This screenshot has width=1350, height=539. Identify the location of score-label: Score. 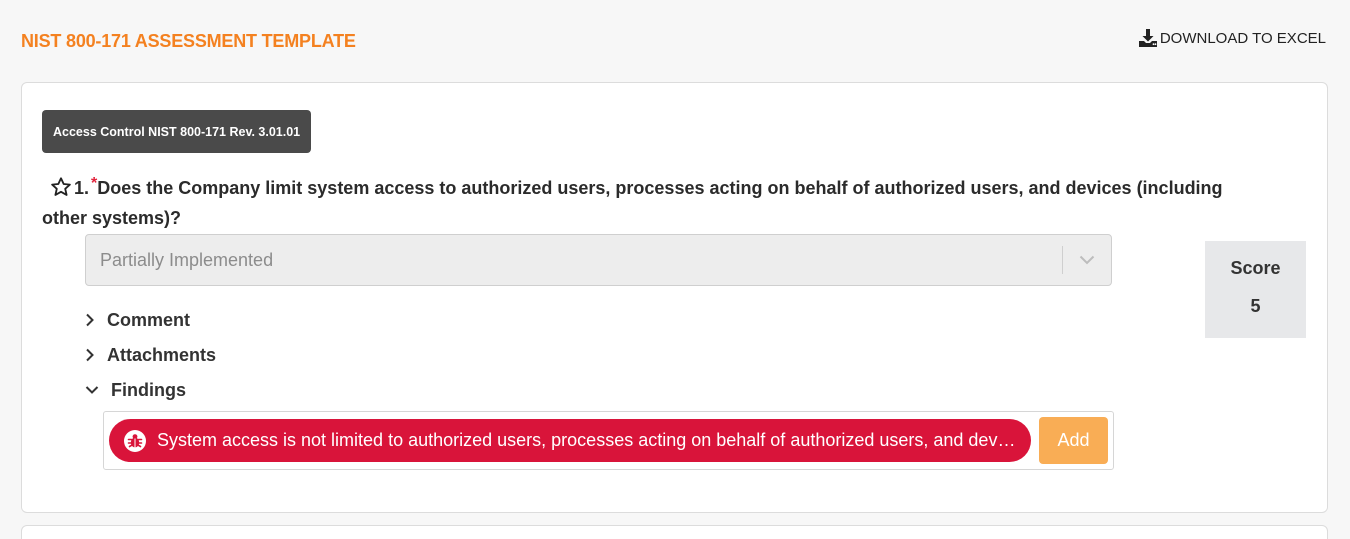
(1255, 268).